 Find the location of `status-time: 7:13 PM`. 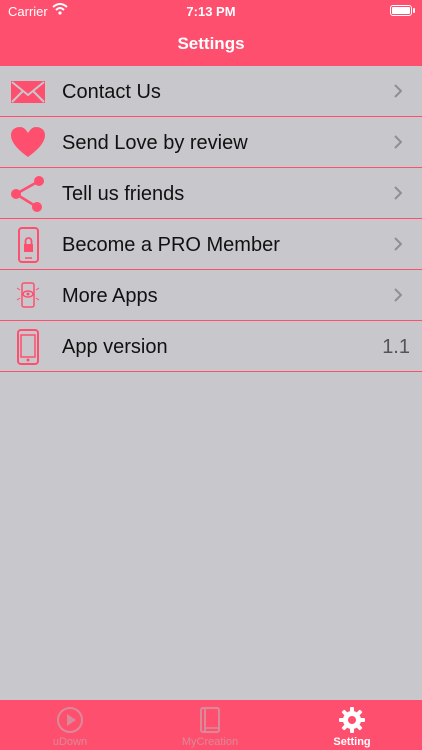

status-time: 7:13 PM is located at coordinates (211, 11).